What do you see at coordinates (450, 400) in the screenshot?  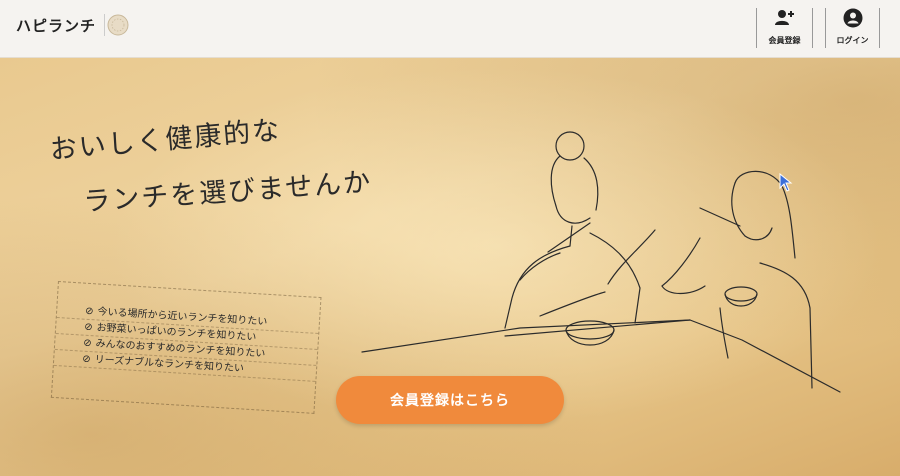 I see `register-cta-button: 会員登録はこちら` at bounding box center [450, 400].